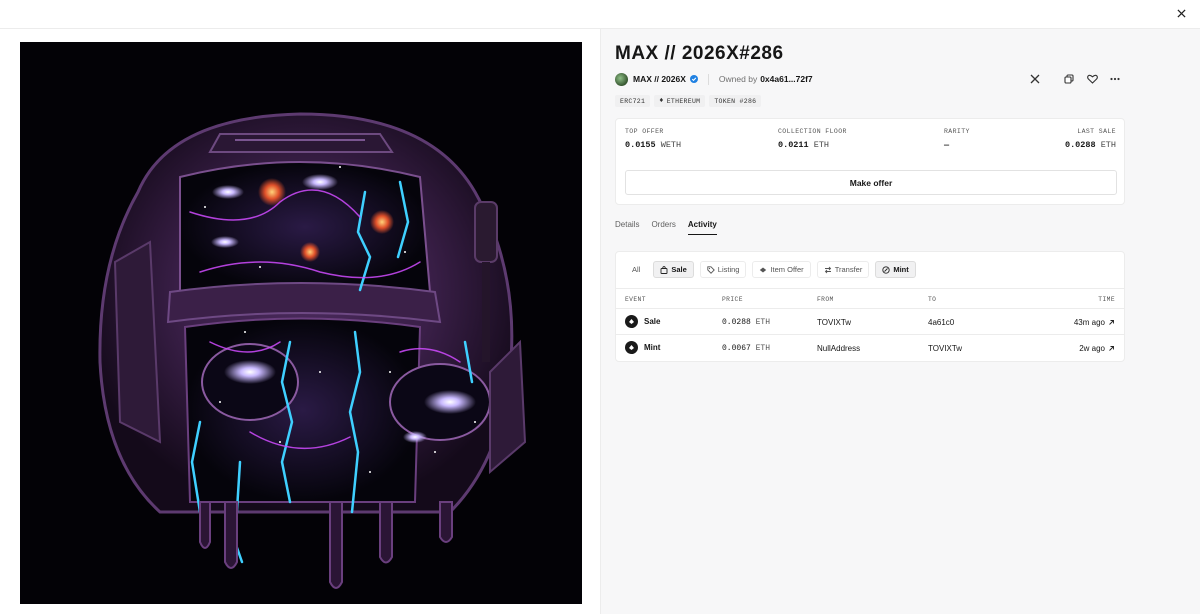 The image size is (1200, 614). I want to click on col-event: EVENT, so click(635, 299).